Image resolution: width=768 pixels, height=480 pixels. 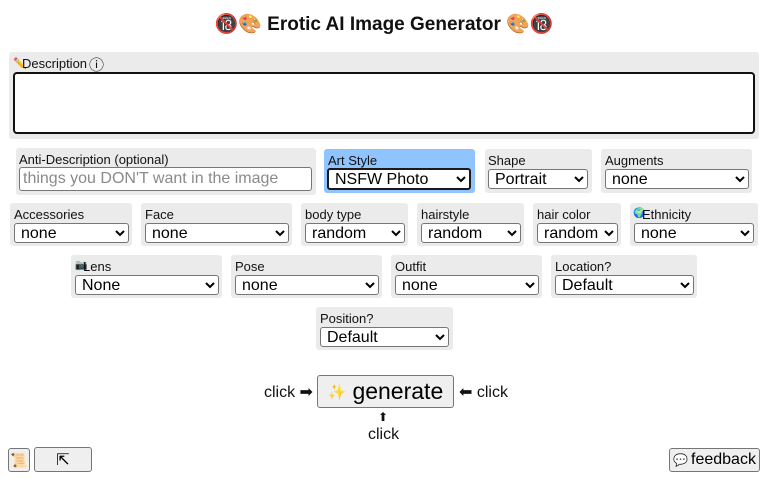 I want to click on ethnicity-select: none, so click(x=694, y=233).